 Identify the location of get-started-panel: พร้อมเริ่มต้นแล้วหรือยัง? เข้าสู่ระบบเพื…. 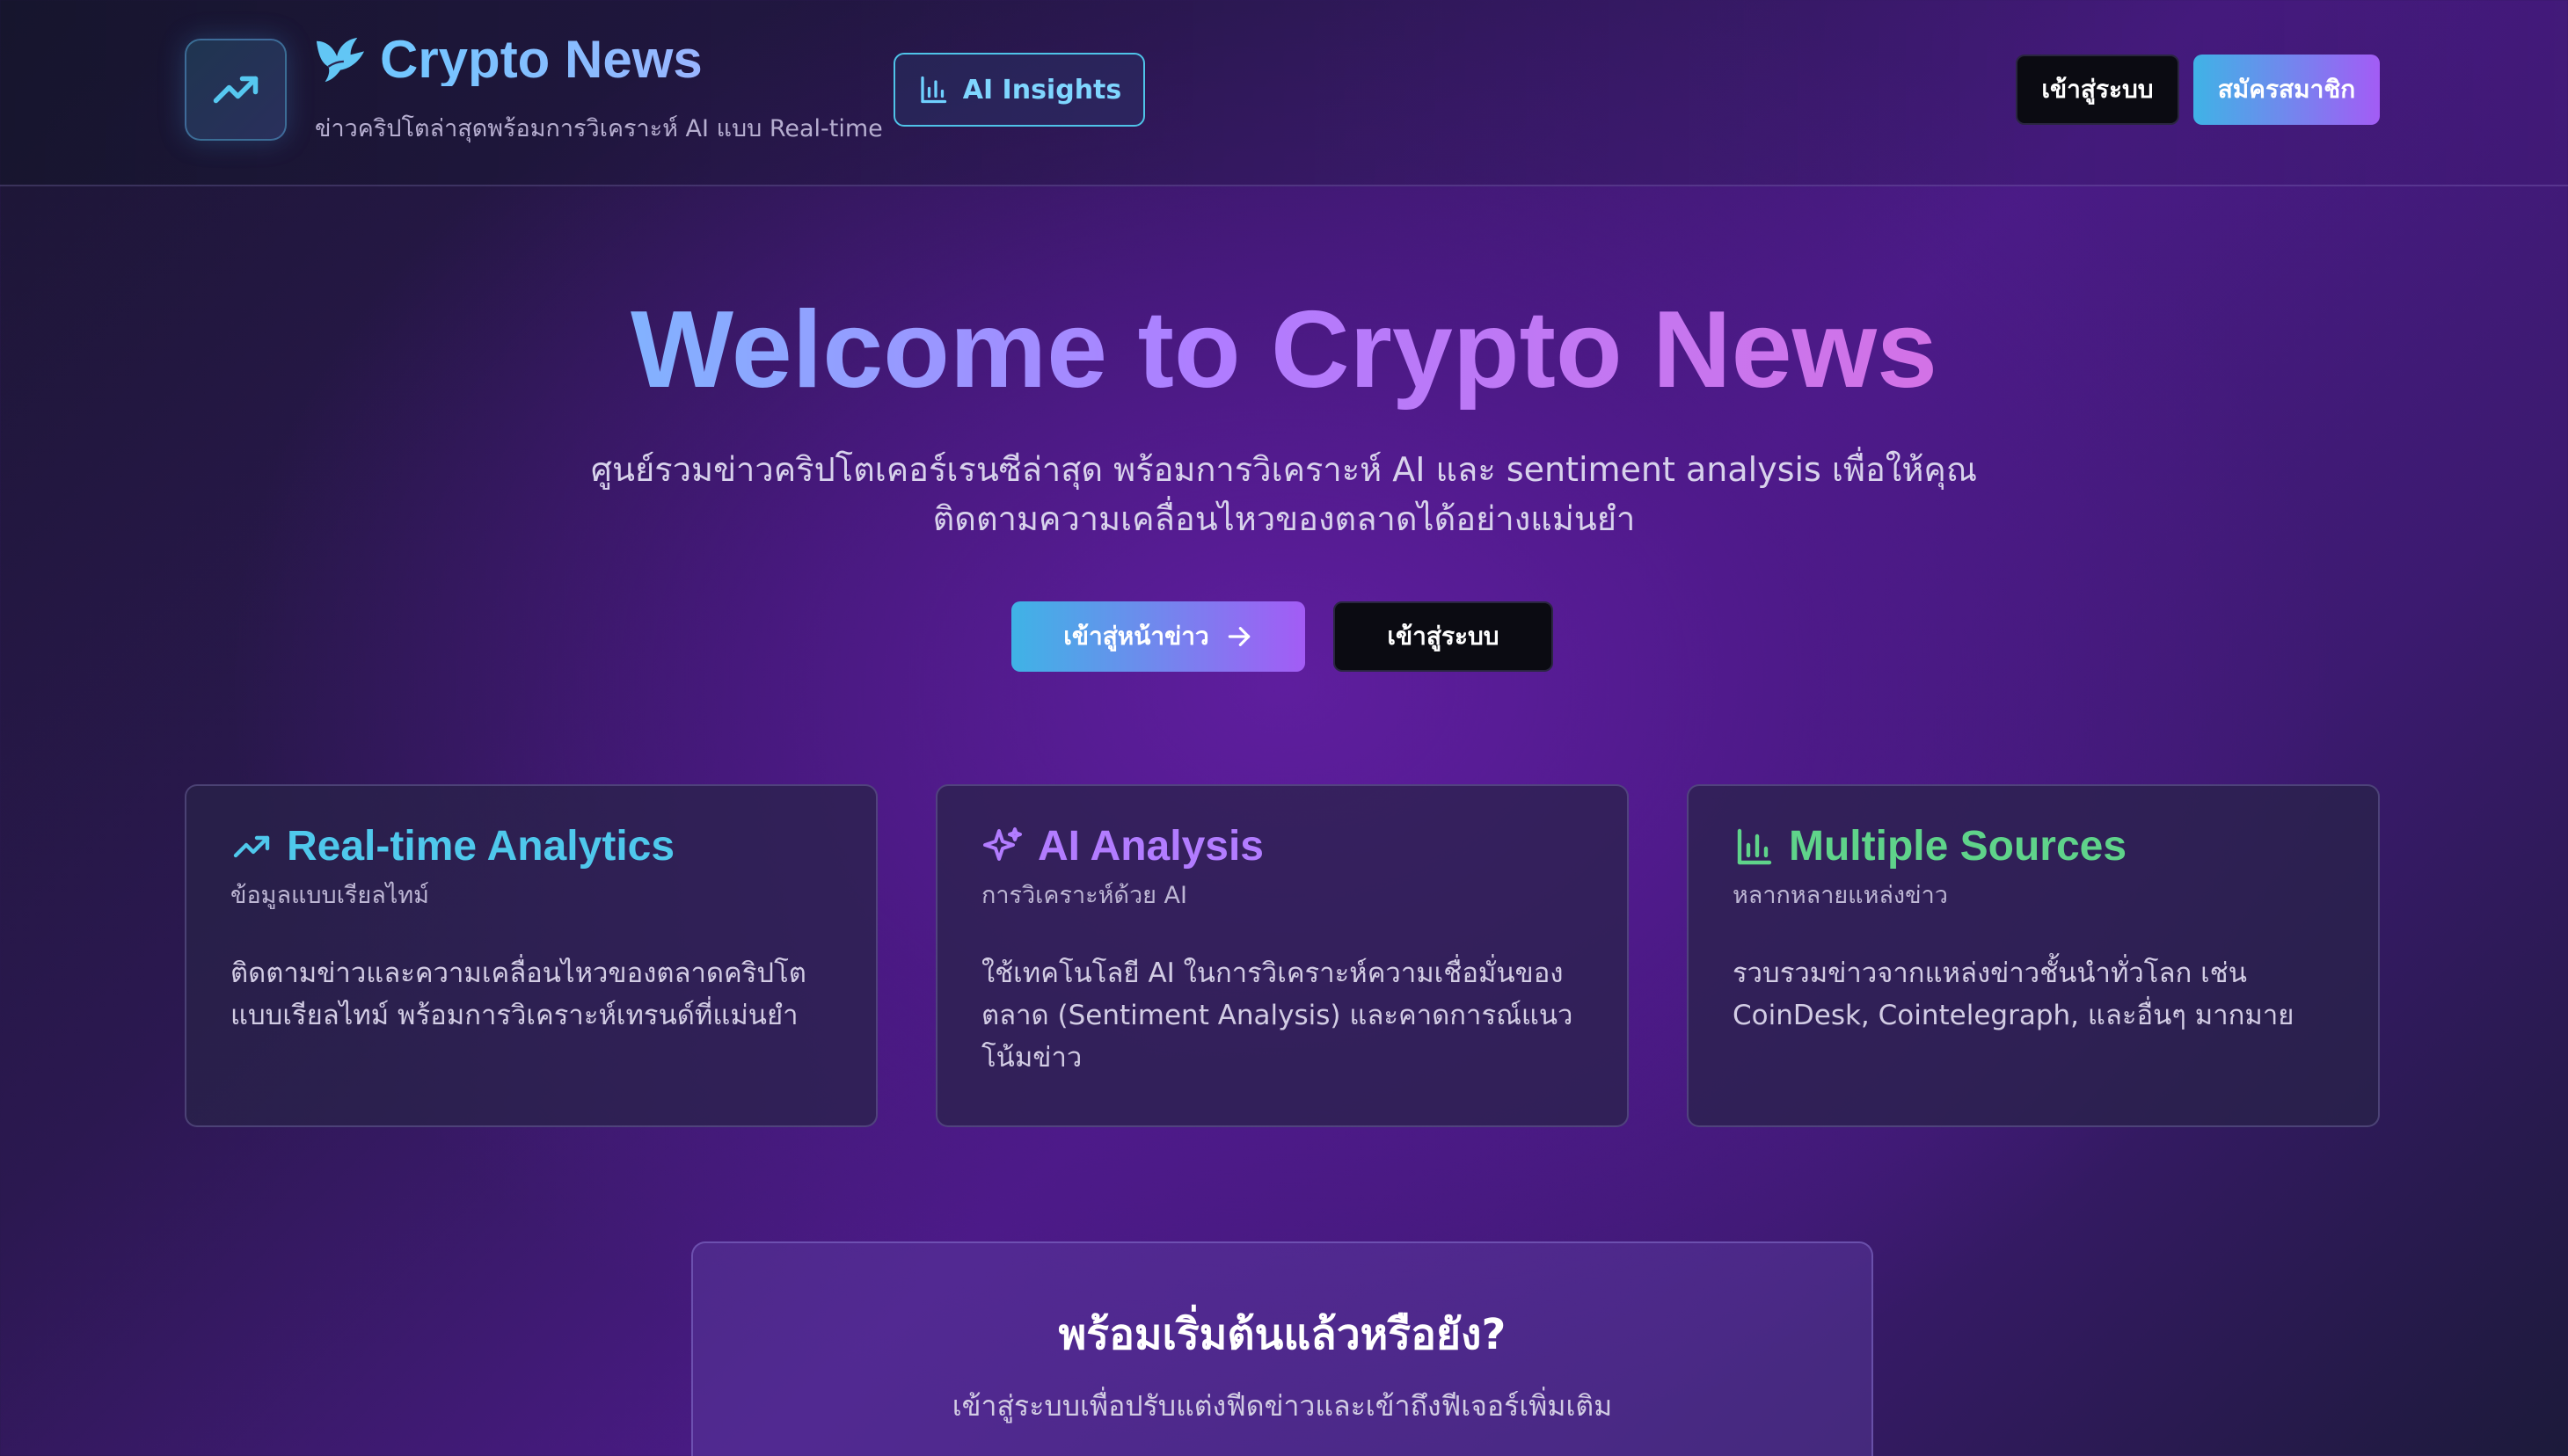
(1282, 1348).